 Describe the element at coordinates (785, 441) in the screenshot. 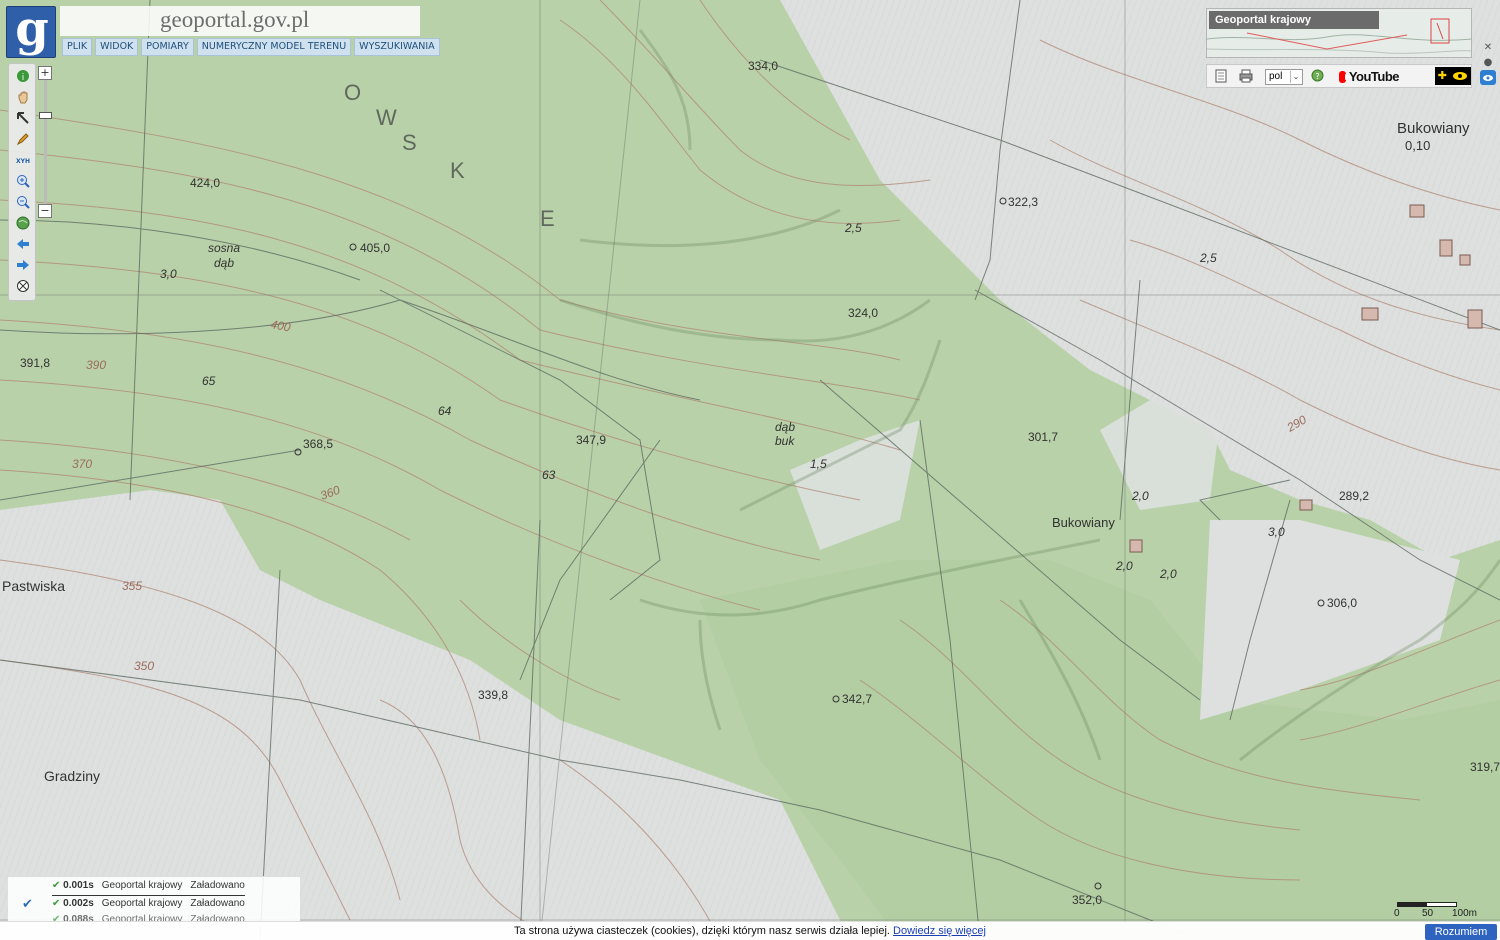

I see `tree-label-buk: buk` at that location.